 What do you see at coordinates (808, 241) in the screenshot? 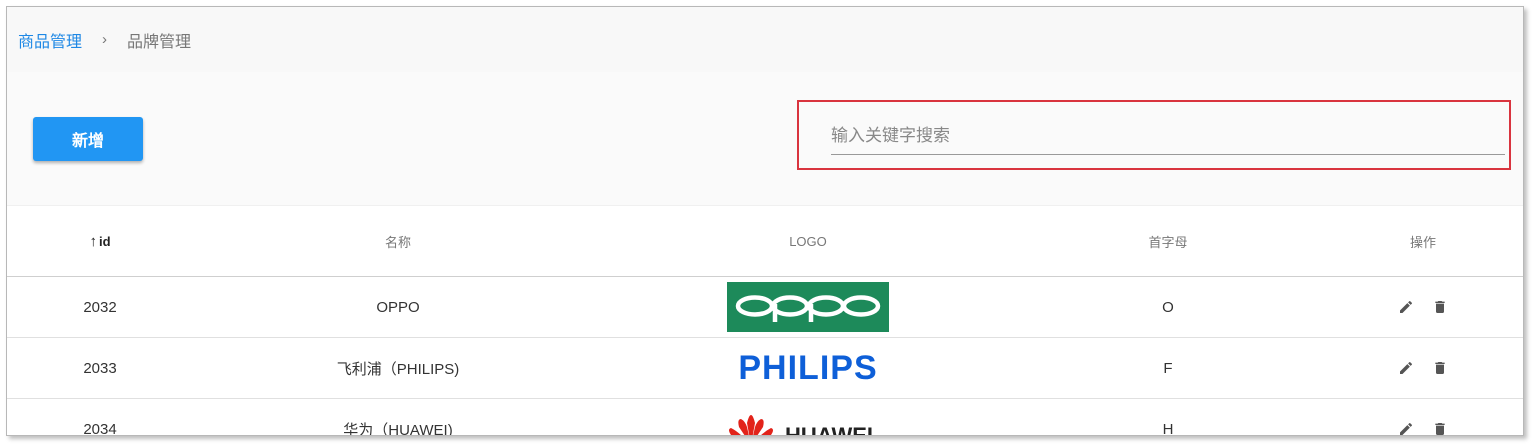
I see `column-header-logo: LOGO` at bounding box center [808, 241].